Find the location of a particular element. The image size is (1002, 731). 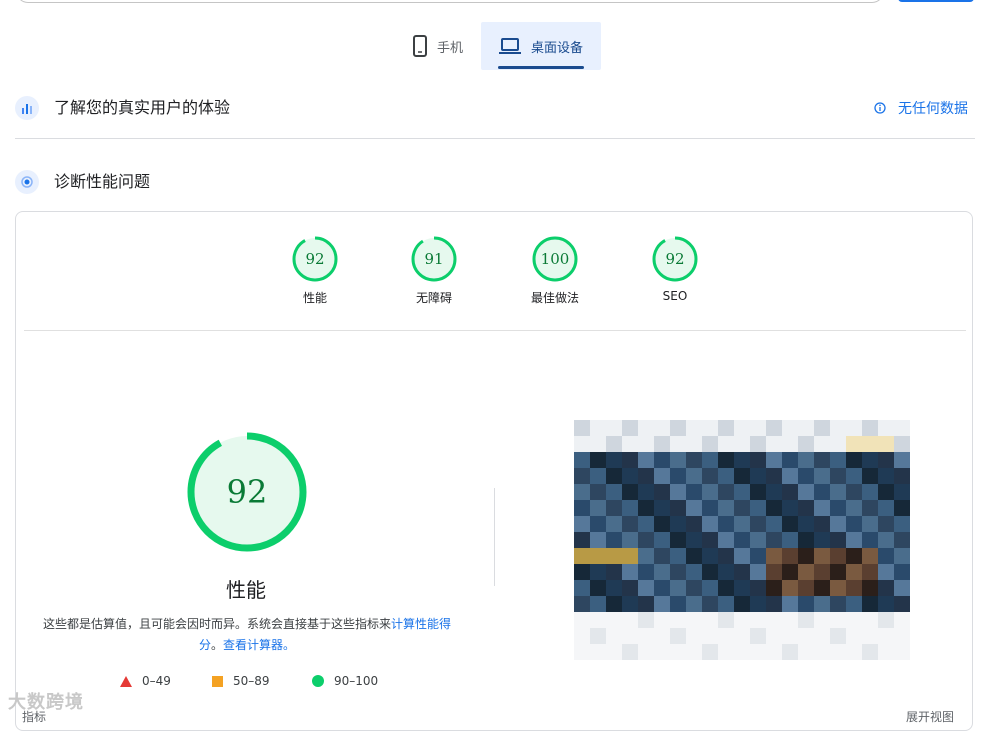

tab-desktop: 桌面设备 is located at coordinates (541, 46).